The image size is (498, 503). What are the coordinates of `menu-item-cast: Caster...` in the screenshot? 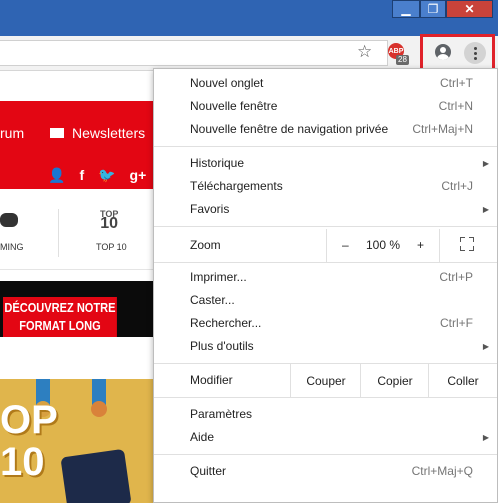 It's located at (331, 300).